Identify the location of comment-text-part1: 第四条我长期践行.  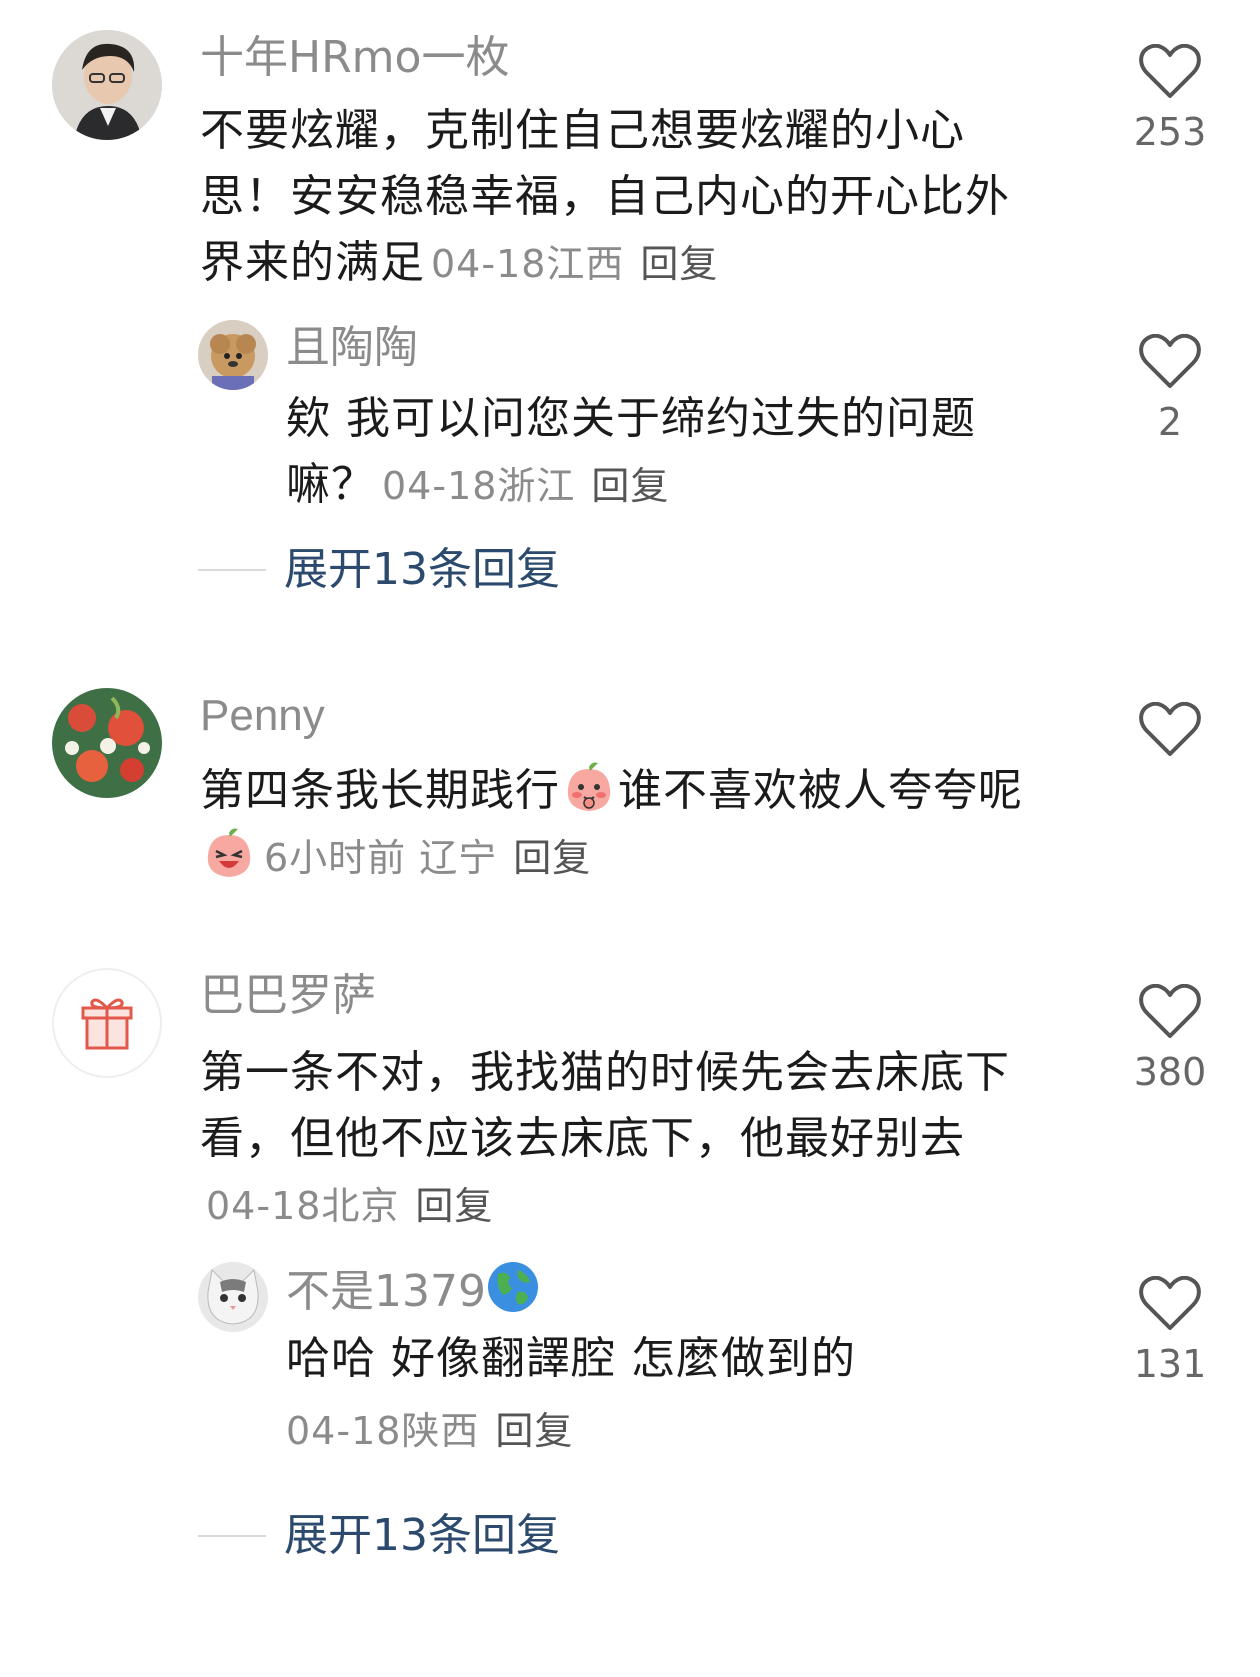
(380, 790).